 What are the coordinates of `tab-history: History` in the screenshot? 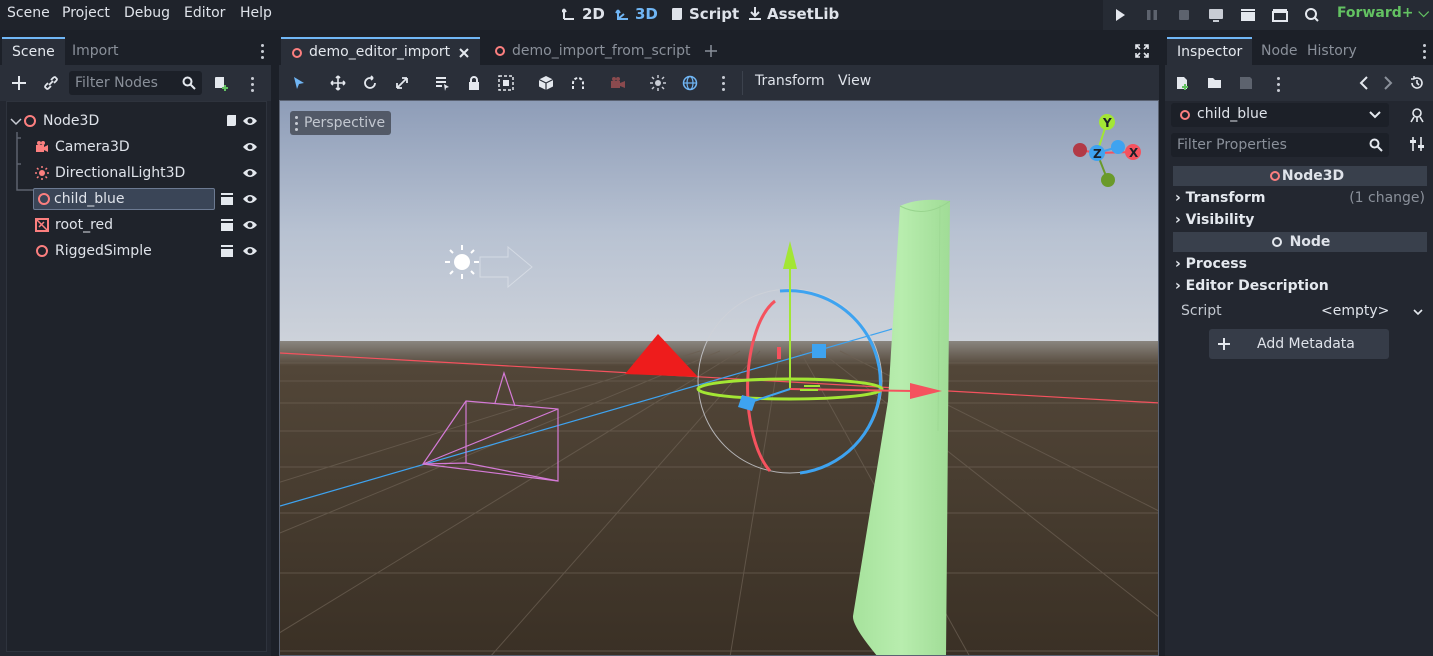 It's located at (1332, 51).